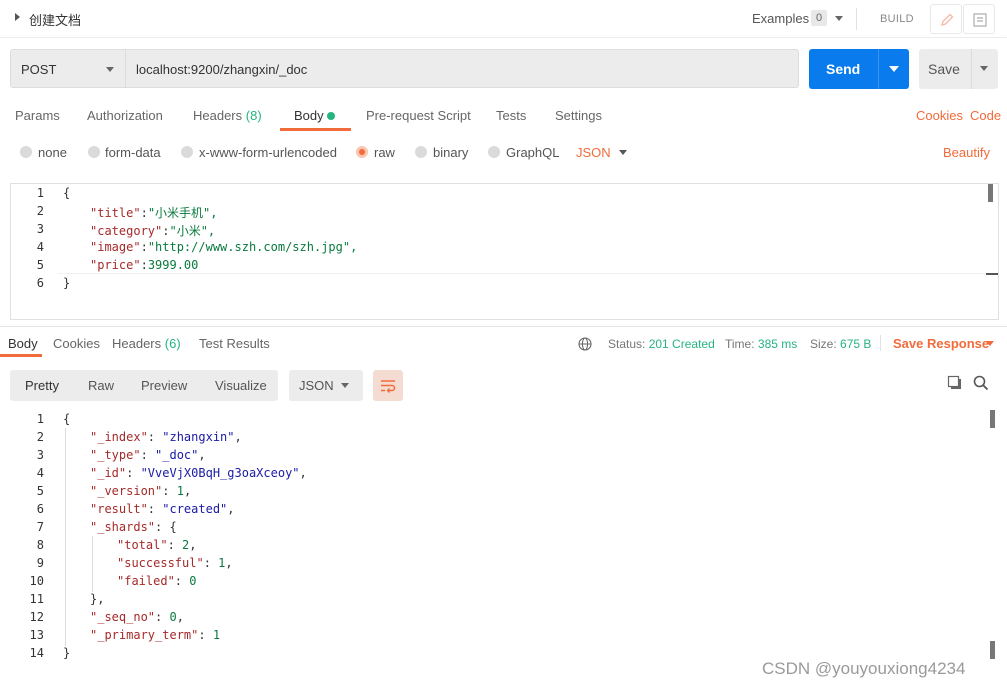 This screenshot has height=689, width=1007. I want to click on beautify-button: Beautify, so click(966, 152).